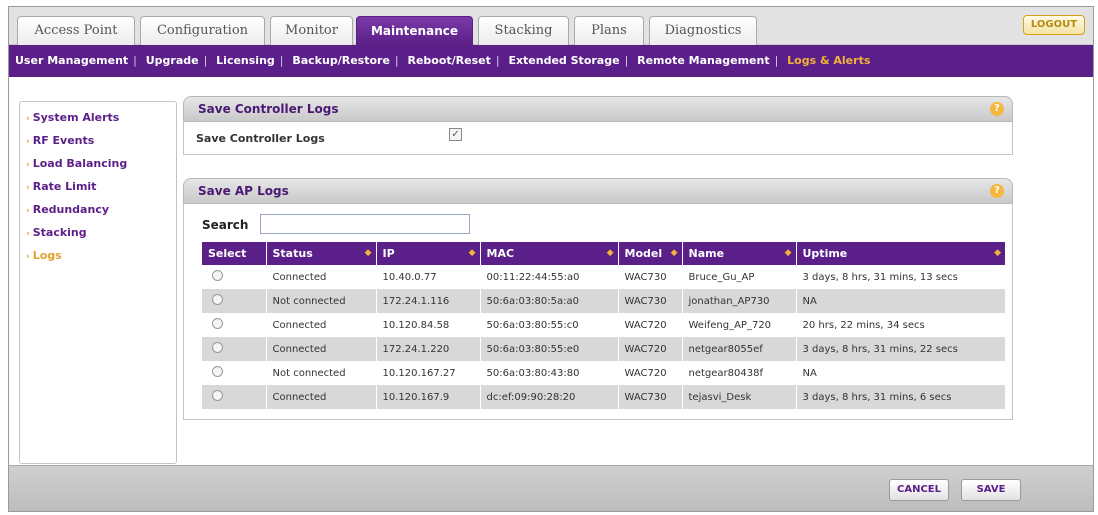 This screenshot has height=515, width=1098. What do you see at coordinates (549, 349) in the screenshot?
I see `cell-mac: 50:6a:03:80:55:e0` at bounding box center [549, 349].